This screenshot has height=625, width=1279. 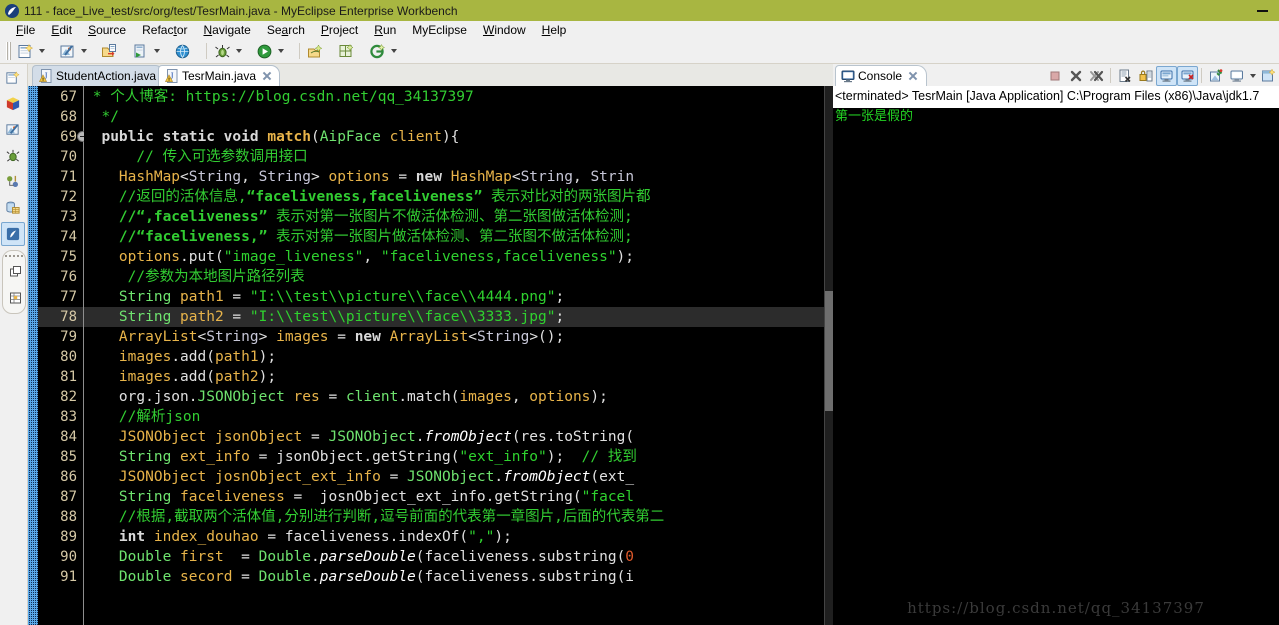 I want to click on table-view-icon, so click(x=16, y=298).